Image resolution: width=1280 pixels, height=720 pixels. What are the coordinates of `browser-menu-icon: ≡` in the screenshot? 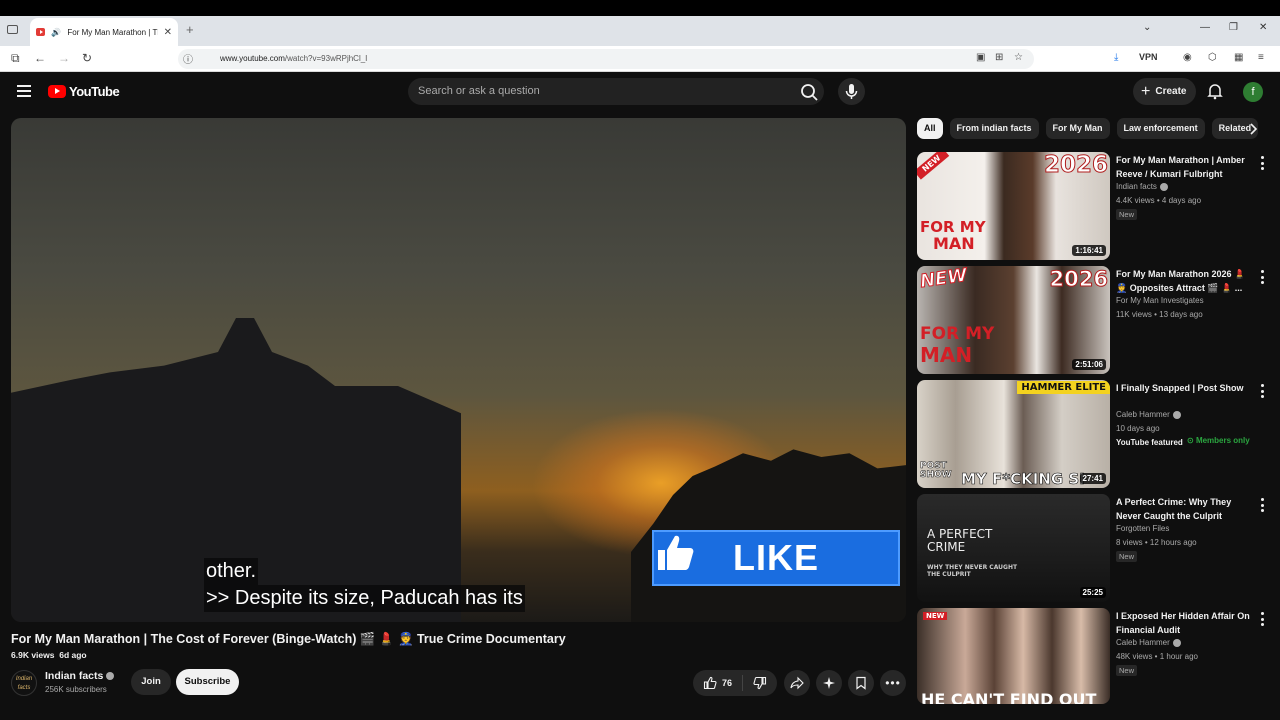 It's located at (1261, 57).